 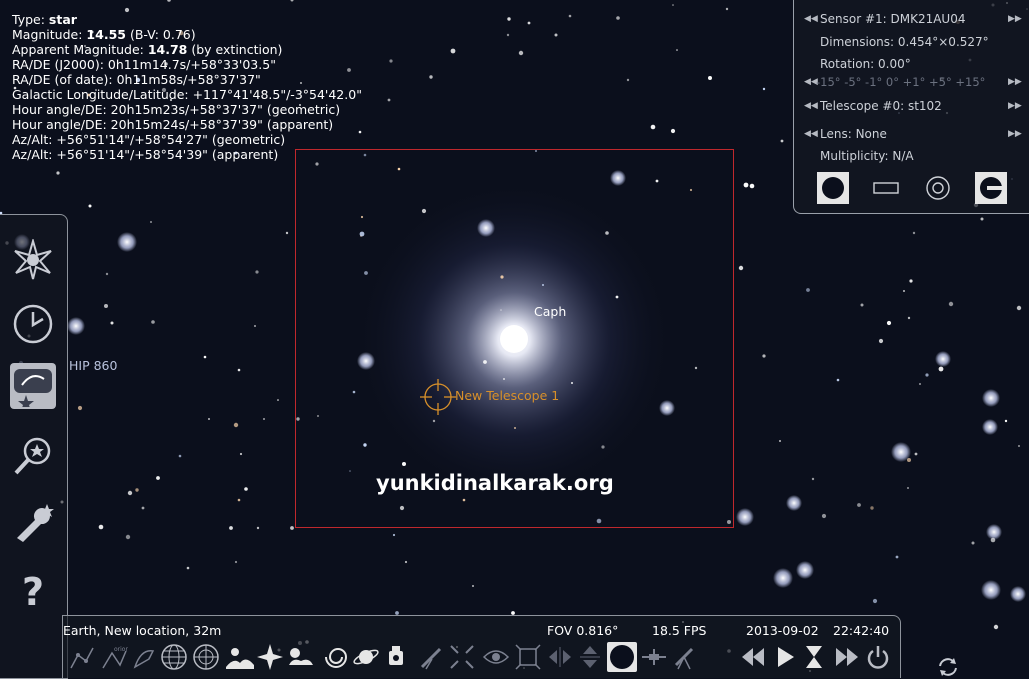 I want to click on planets-labels-button, so click(x=366, y=657).